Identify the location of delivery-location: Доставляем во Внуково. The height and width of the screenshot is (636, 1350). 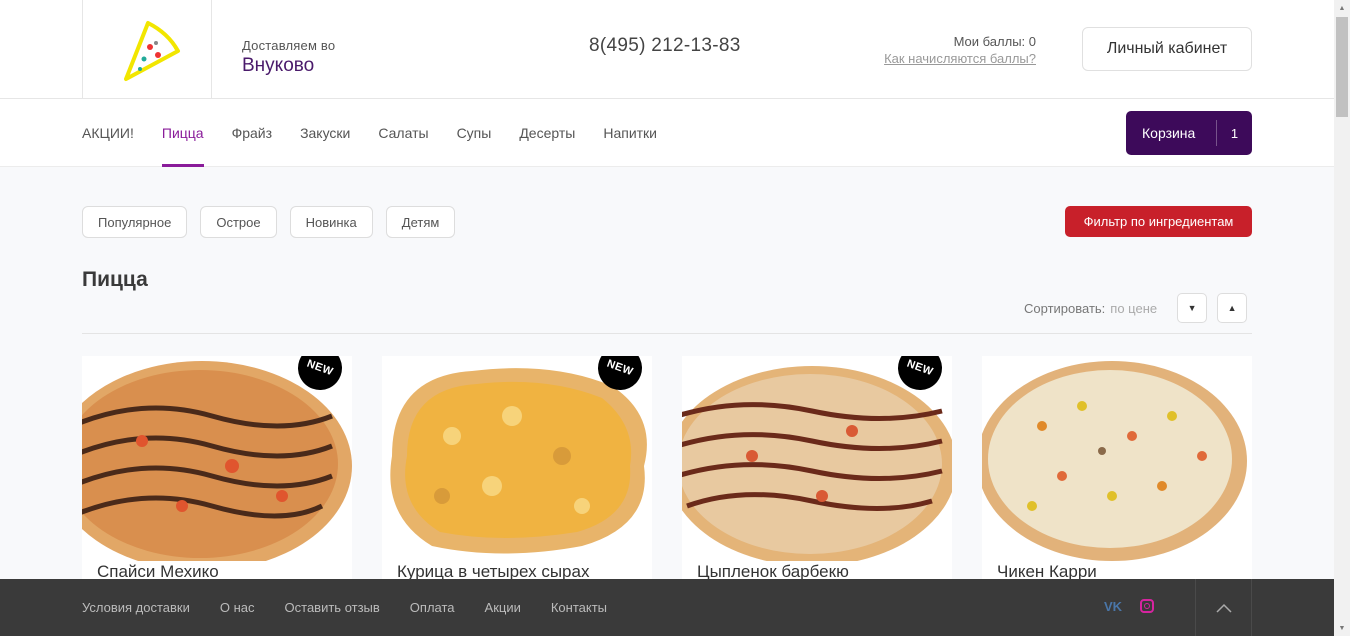
(288, 57).